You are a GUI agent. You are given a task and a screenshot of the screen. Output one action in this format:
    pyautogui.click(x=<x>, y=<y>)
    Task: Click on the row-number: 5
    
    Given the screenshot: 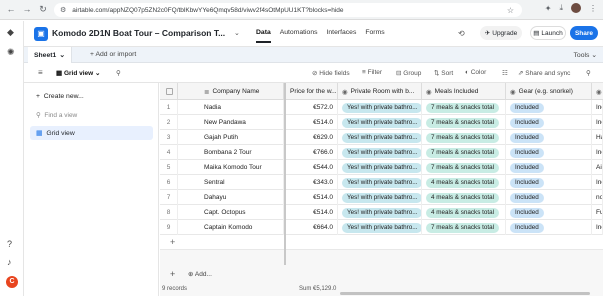 What is the action you would take?
    pyautogui.click(x=169, y=167)
    